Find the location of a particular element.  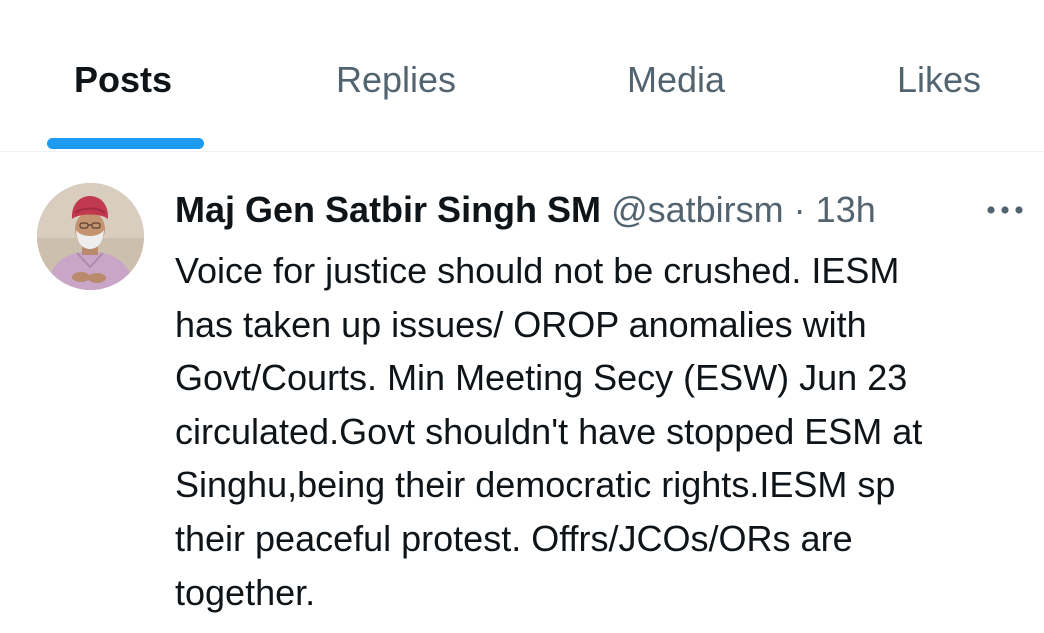

post-header: Maj Gen Satbir Singh SM @satbirsm · 13h is located at coordinates (525, 210).